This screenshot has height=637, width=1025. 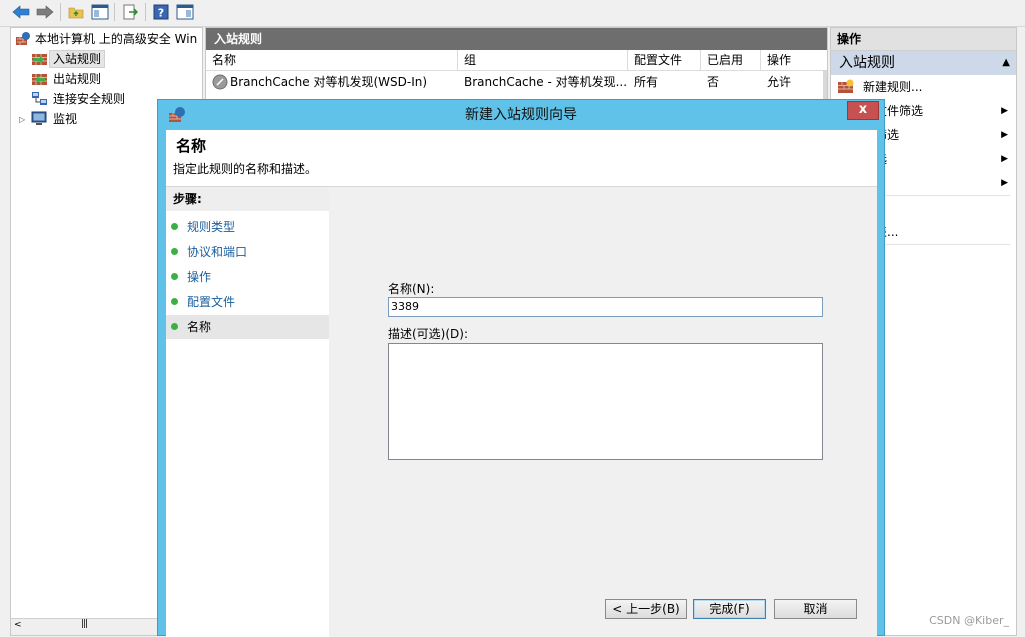 What do you see at coordinates (247, 227) in the screenshot?
I see `step-rule-type: 规则类型` at bounding box center [247, 227].